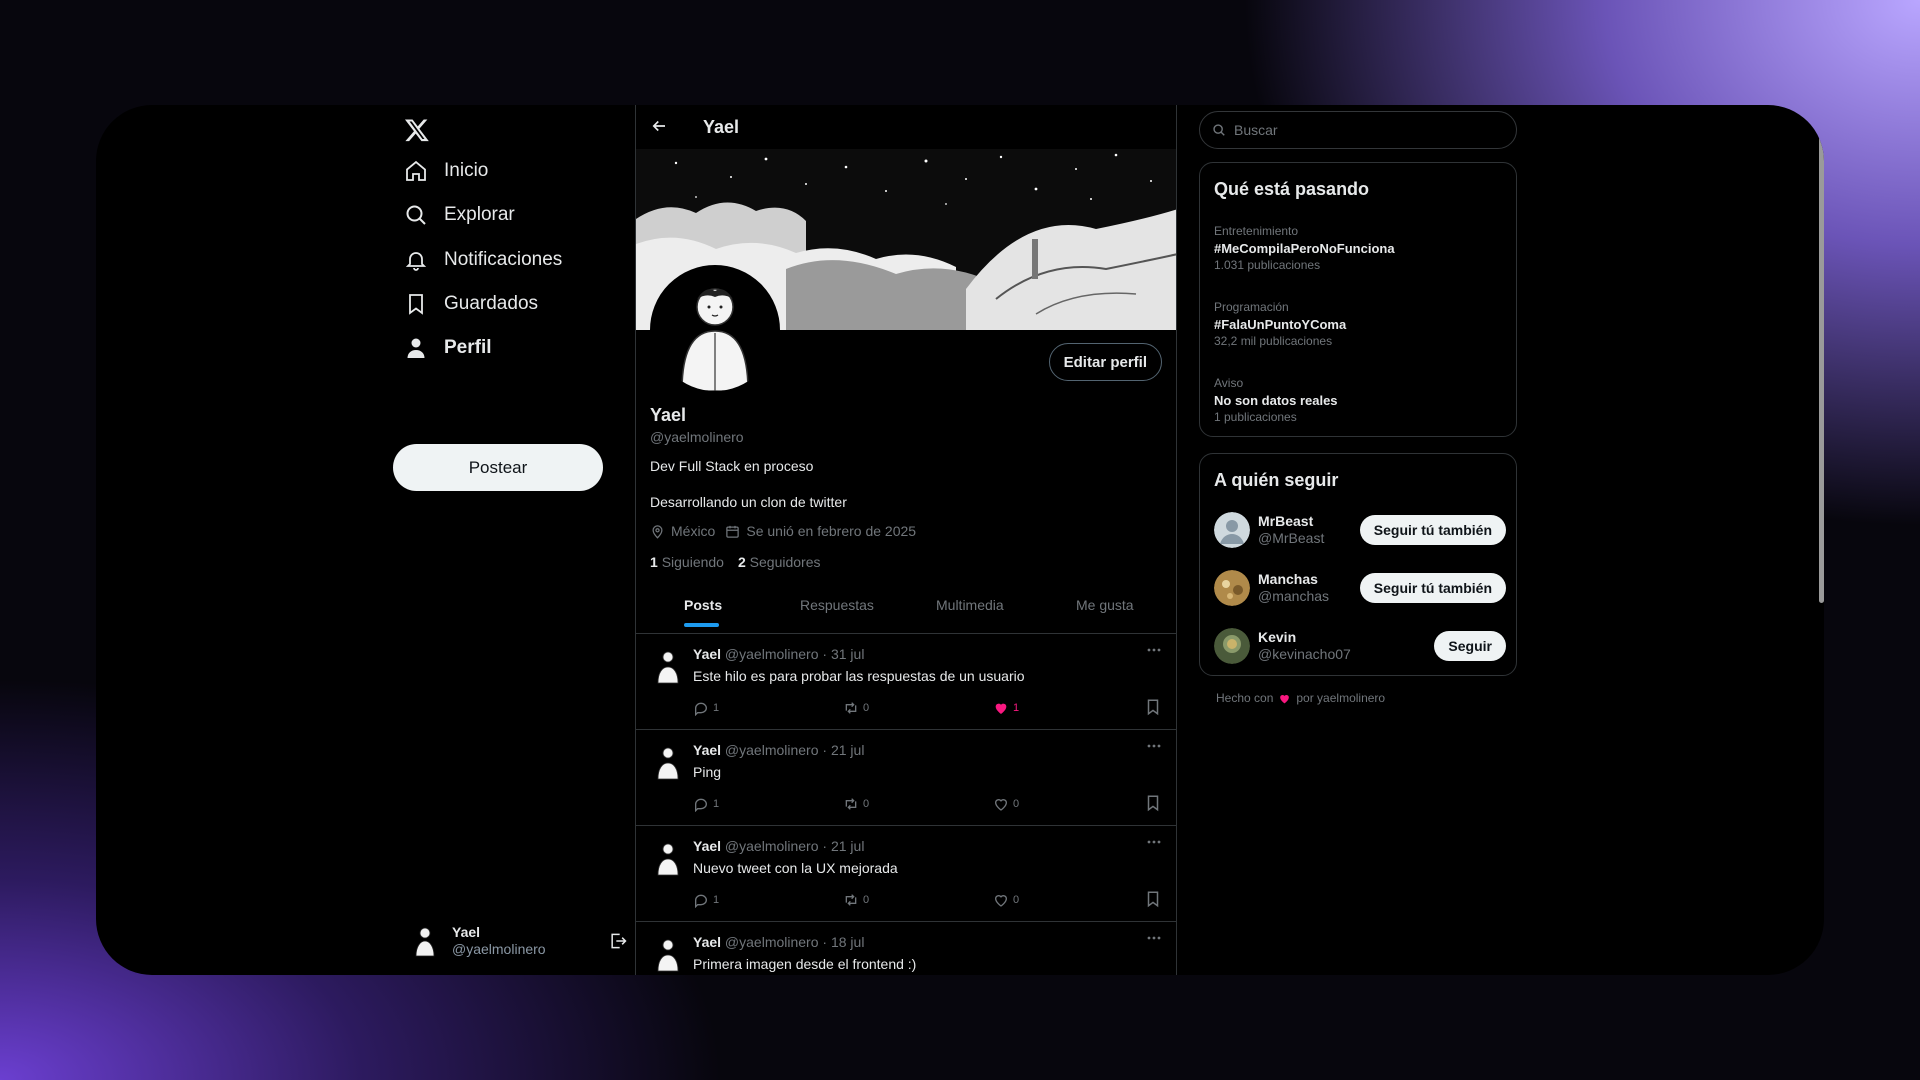 This screenshot has width=1920, height=1080. I want to click on sidebar-item-guardados: Guardados, so click(471, 304).